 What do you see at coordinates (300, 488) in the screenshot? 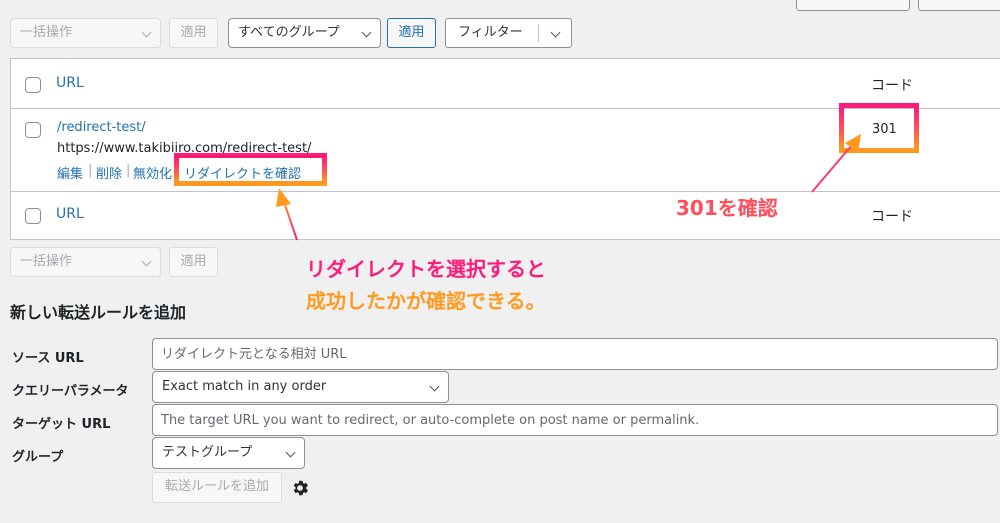
I see `gear-icon` at bounding box center [300, 488].